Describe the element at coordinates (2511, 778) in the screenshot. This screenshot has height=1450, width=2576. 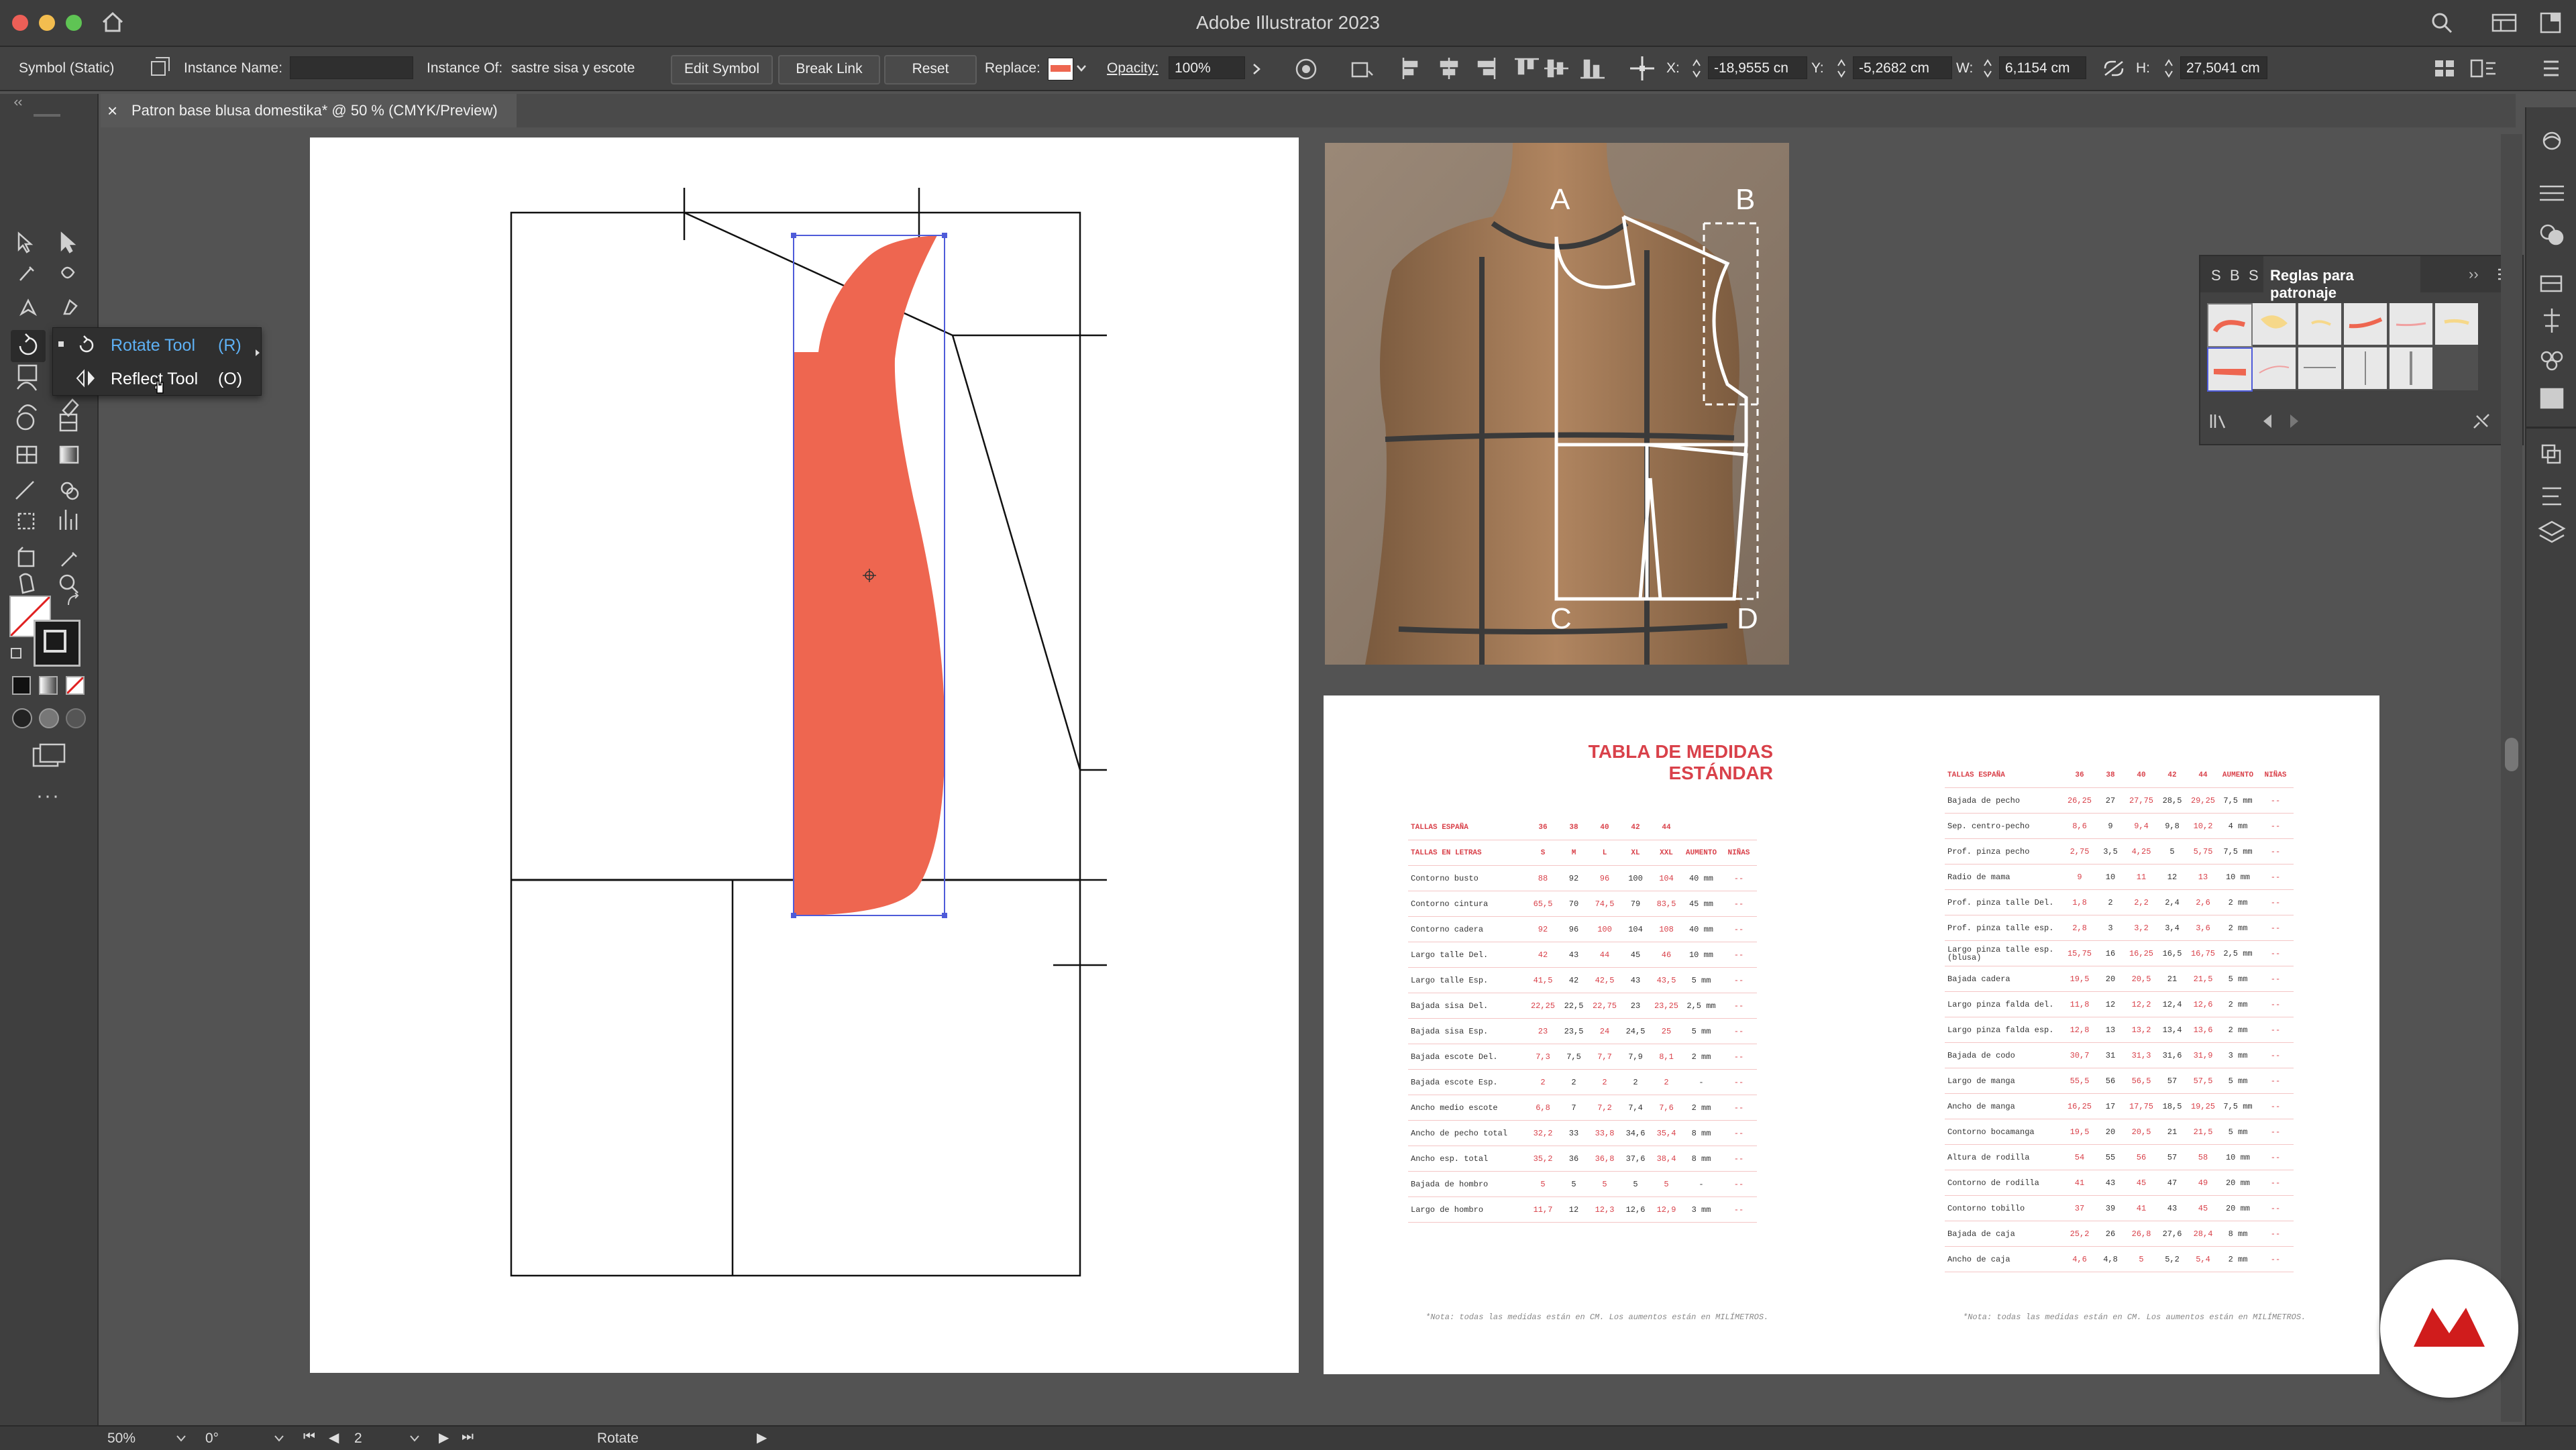
I see `vertical-scrollbar` at that location.